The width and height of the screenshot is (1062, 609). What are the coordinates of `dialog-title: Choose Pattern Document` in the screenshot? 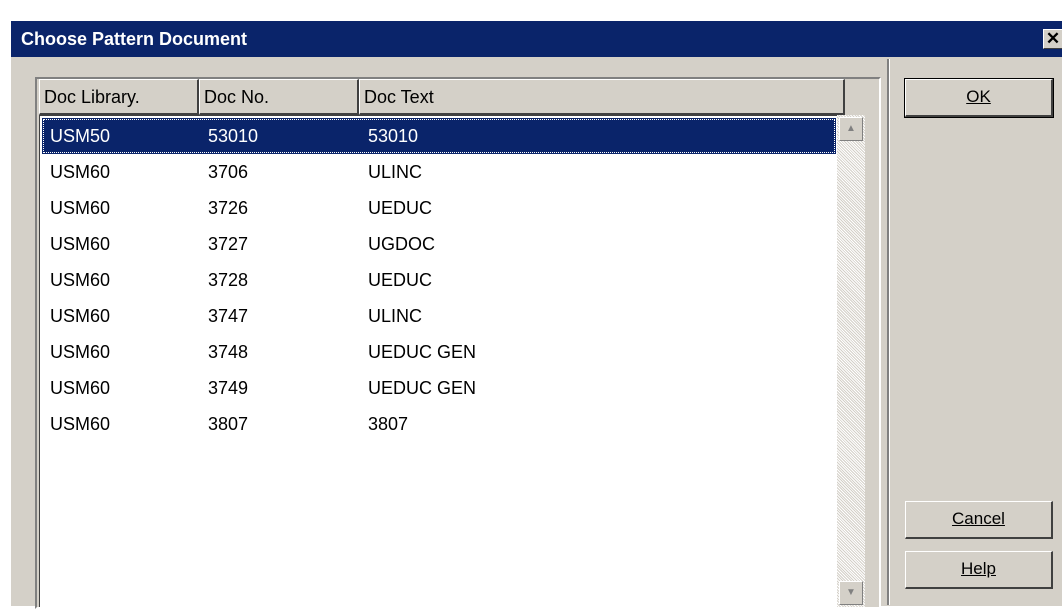 It's located at (134, 39).